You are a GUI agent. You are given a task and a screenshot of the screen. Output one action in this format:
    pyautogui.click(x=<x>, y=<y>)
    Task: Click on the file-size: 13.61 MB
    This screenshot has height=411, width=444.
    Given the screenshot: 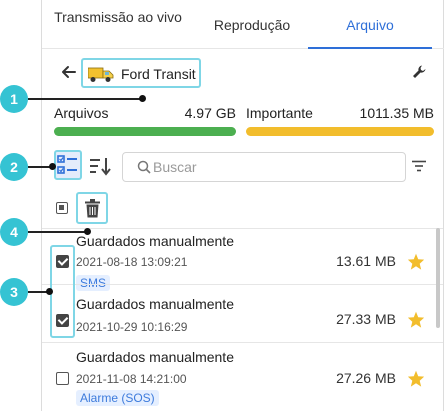 What is the action you would take?
    pyautogui.click(x=366, y=261)
    